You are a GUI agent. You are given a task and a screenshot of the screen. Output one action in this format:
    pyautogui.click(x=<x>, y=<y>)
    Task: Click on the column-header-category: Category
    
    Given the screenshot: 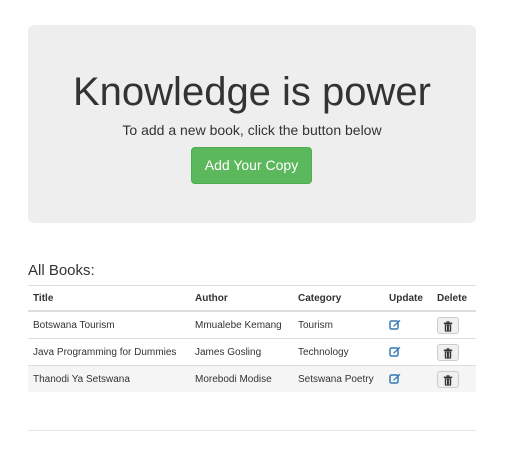 What is the action you would take?
    pyautogui.click(x=338, y=298)
    